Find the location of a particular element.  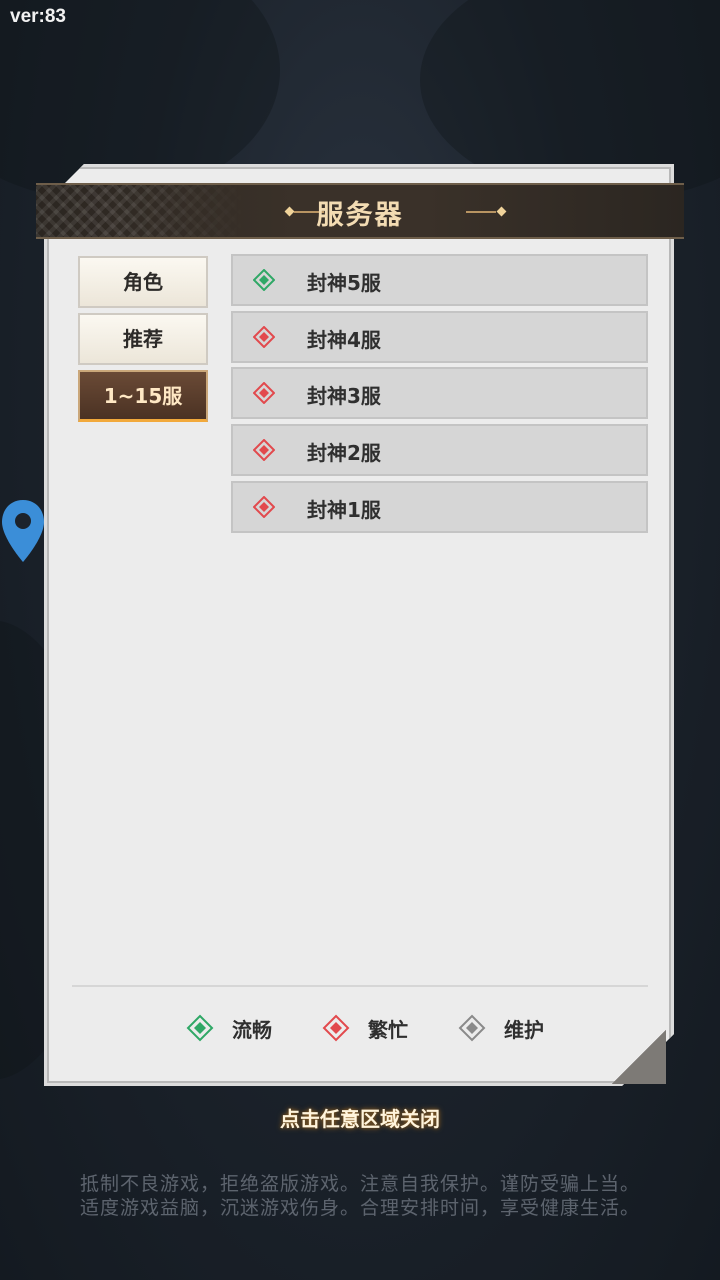

dialog-title: 服务器 is located at coordinates (360, 215).